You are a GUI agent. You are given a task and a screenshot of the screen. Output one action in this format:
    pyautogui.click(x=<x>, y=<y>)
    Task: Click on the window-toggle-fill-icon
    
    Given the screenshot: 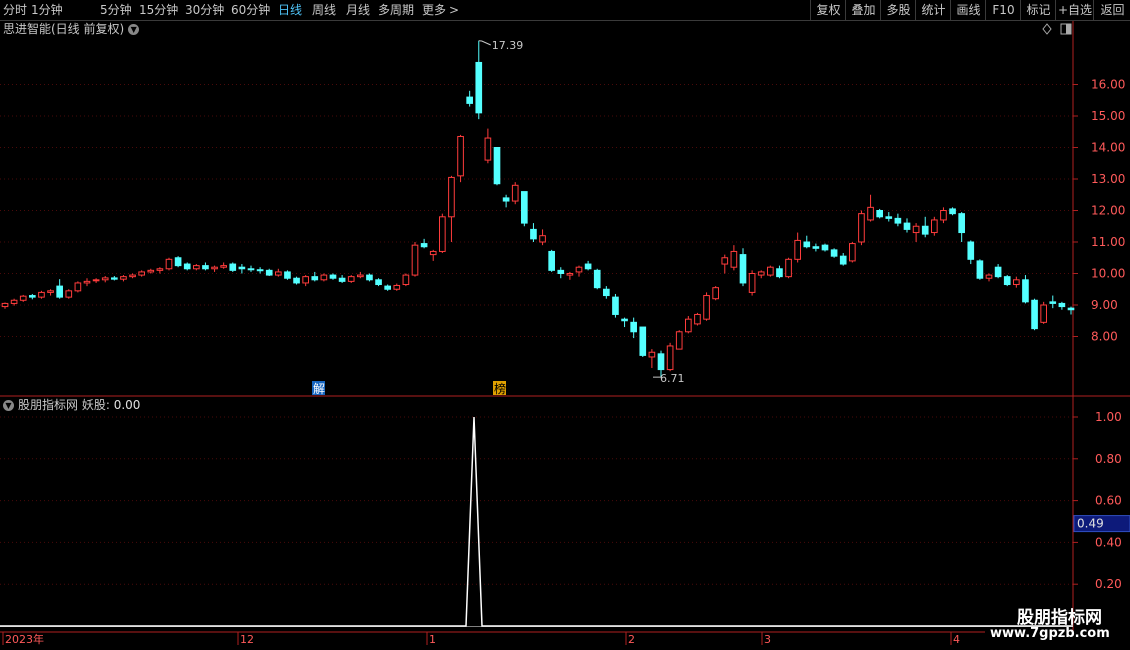 What is the action you would take?
    pyautogui.click(x=1068, y=29)
    